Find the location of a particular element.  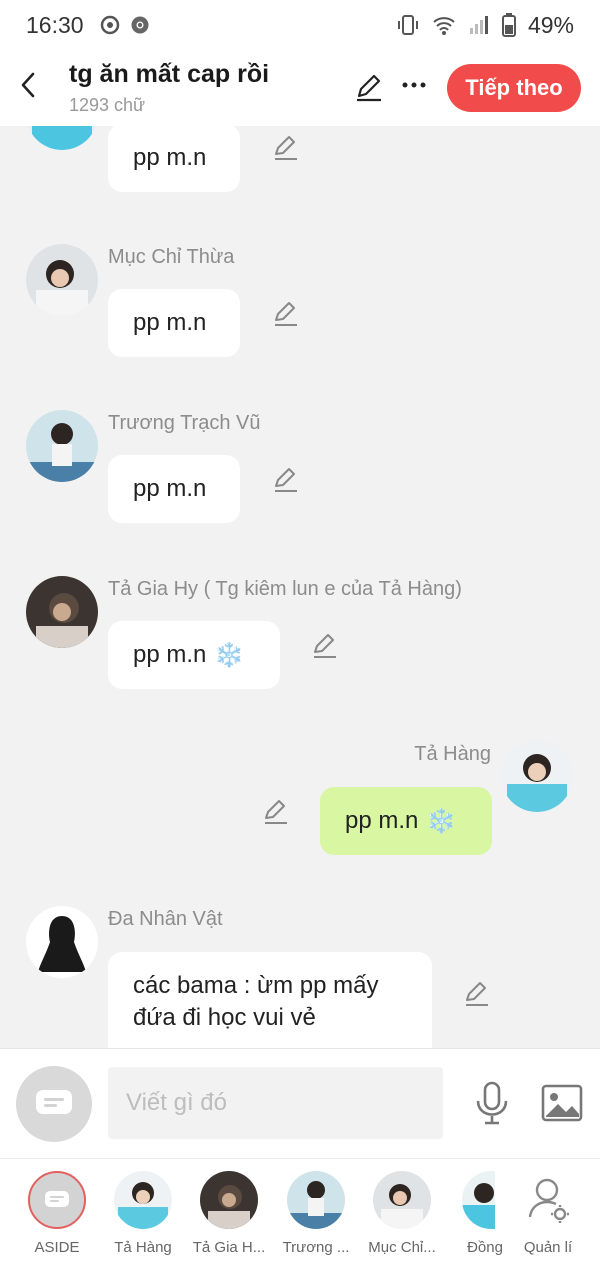

more-dots-icon is located at coordinates (414, 85).